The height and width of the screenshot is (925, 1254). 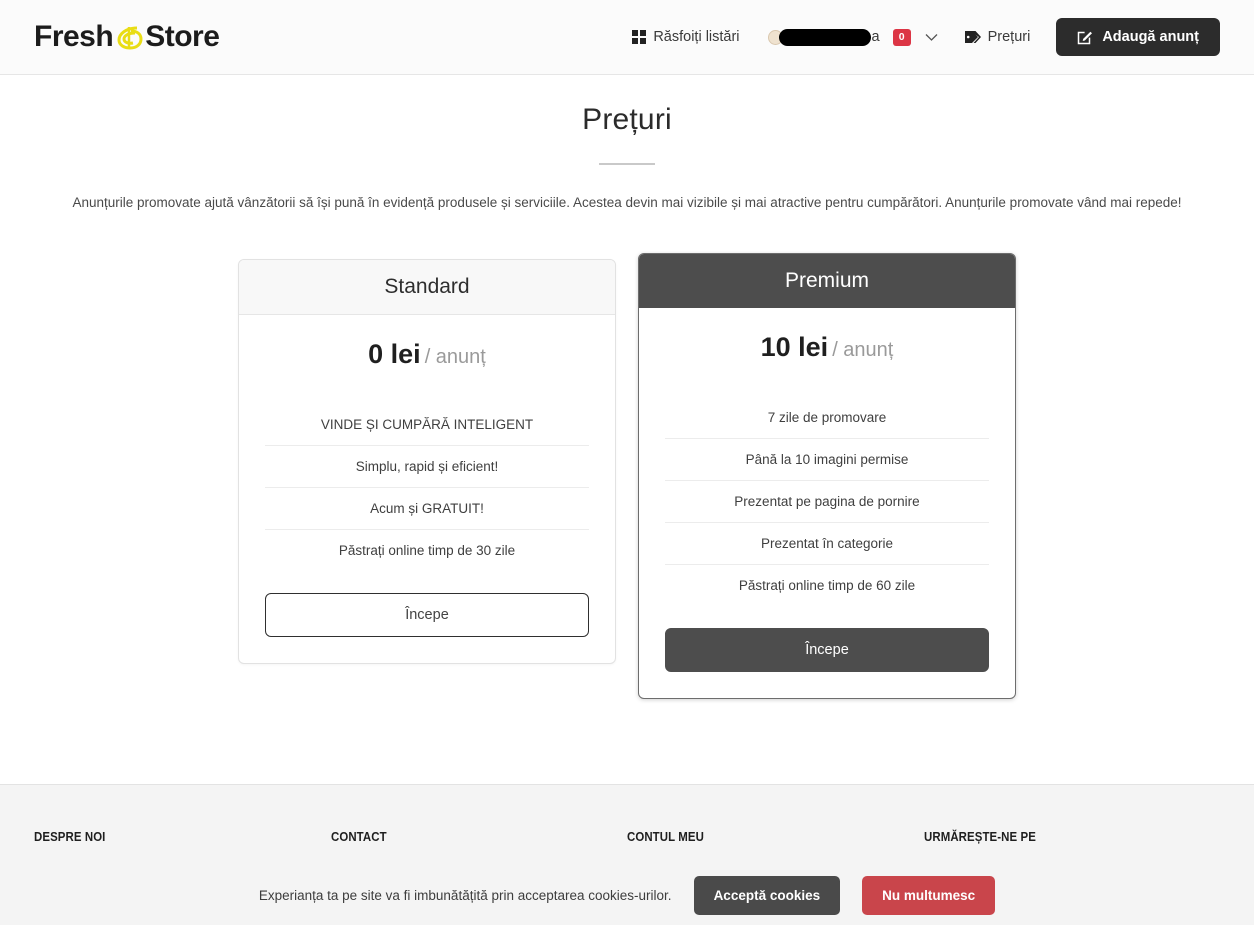 I want to click on list-item: VINDE ȘI CUMPĂRĂ INTELIGENT, so click(x=427, y=425).